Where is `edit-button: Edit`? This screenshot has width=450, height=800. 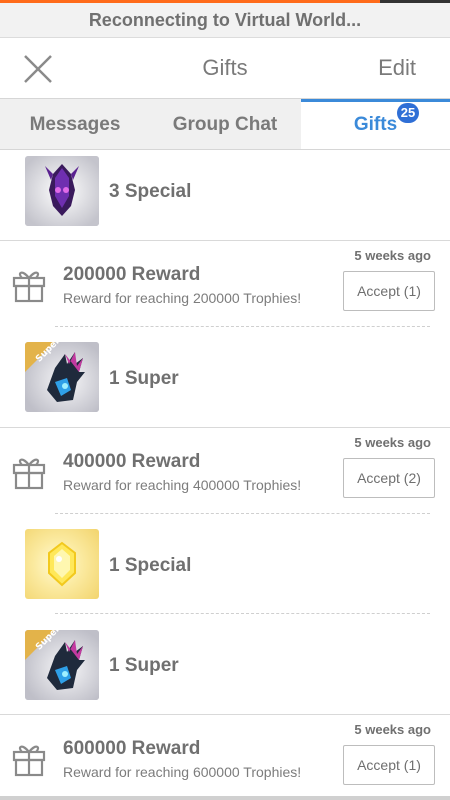 edit-button: Edit is located at coordinates (397, 68).